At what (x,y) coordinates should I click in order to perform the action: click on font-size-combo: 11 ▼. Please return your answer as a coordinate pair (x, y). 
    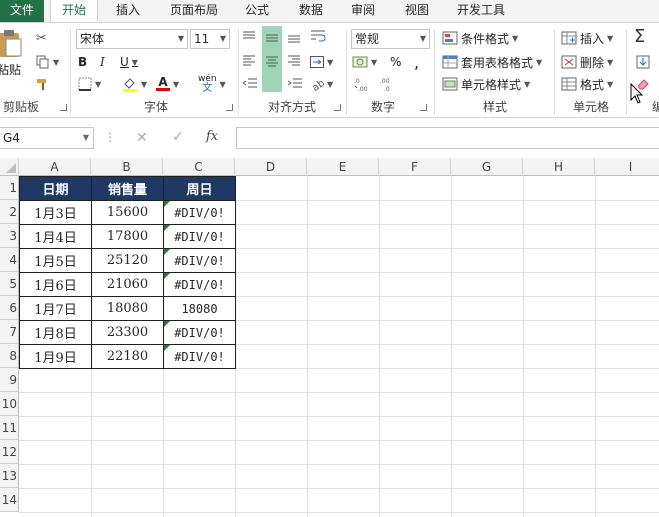
    Looking at the image, I should click on (210, 39).